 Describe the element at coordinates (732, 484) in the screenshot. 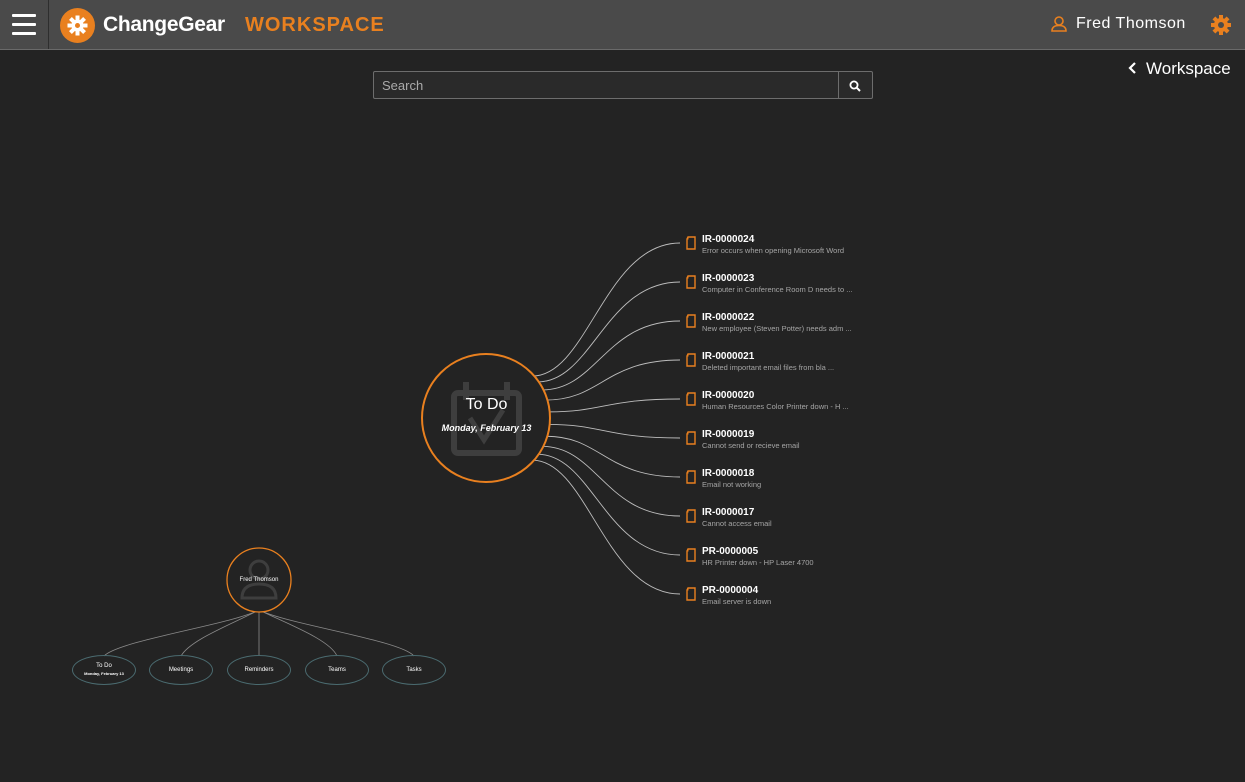

I see `ticket-description: Email not working` at that location.